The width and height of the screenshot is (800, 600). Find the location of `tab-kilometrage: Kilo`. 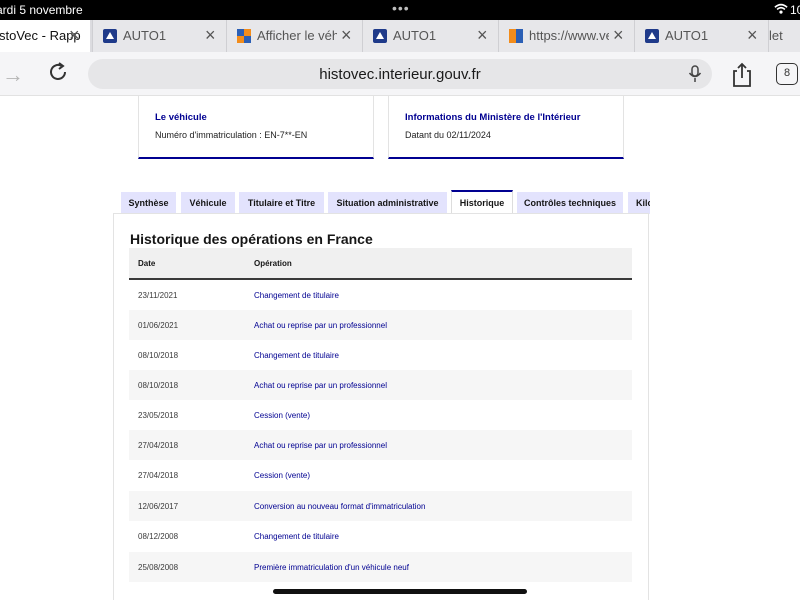

tab-kilometrage: Kilo is located at coordinates (639, 203).